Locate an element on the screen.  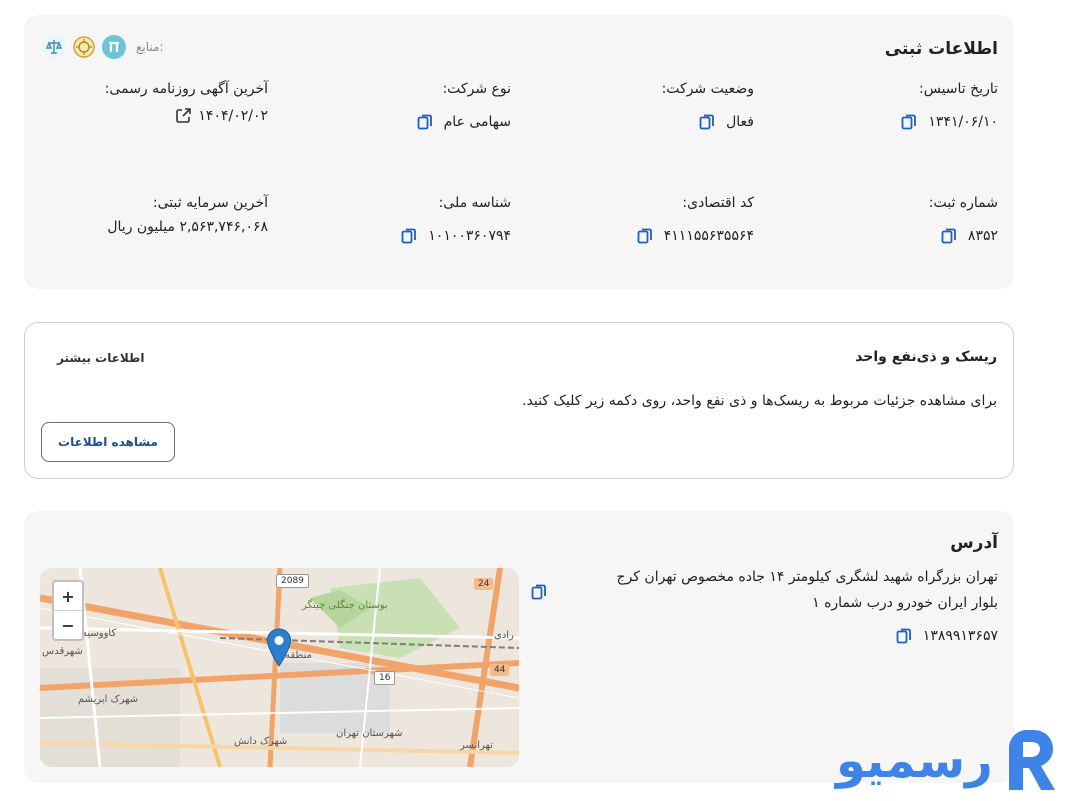
zoom-in-button: + is located at coordinates (68, 596).